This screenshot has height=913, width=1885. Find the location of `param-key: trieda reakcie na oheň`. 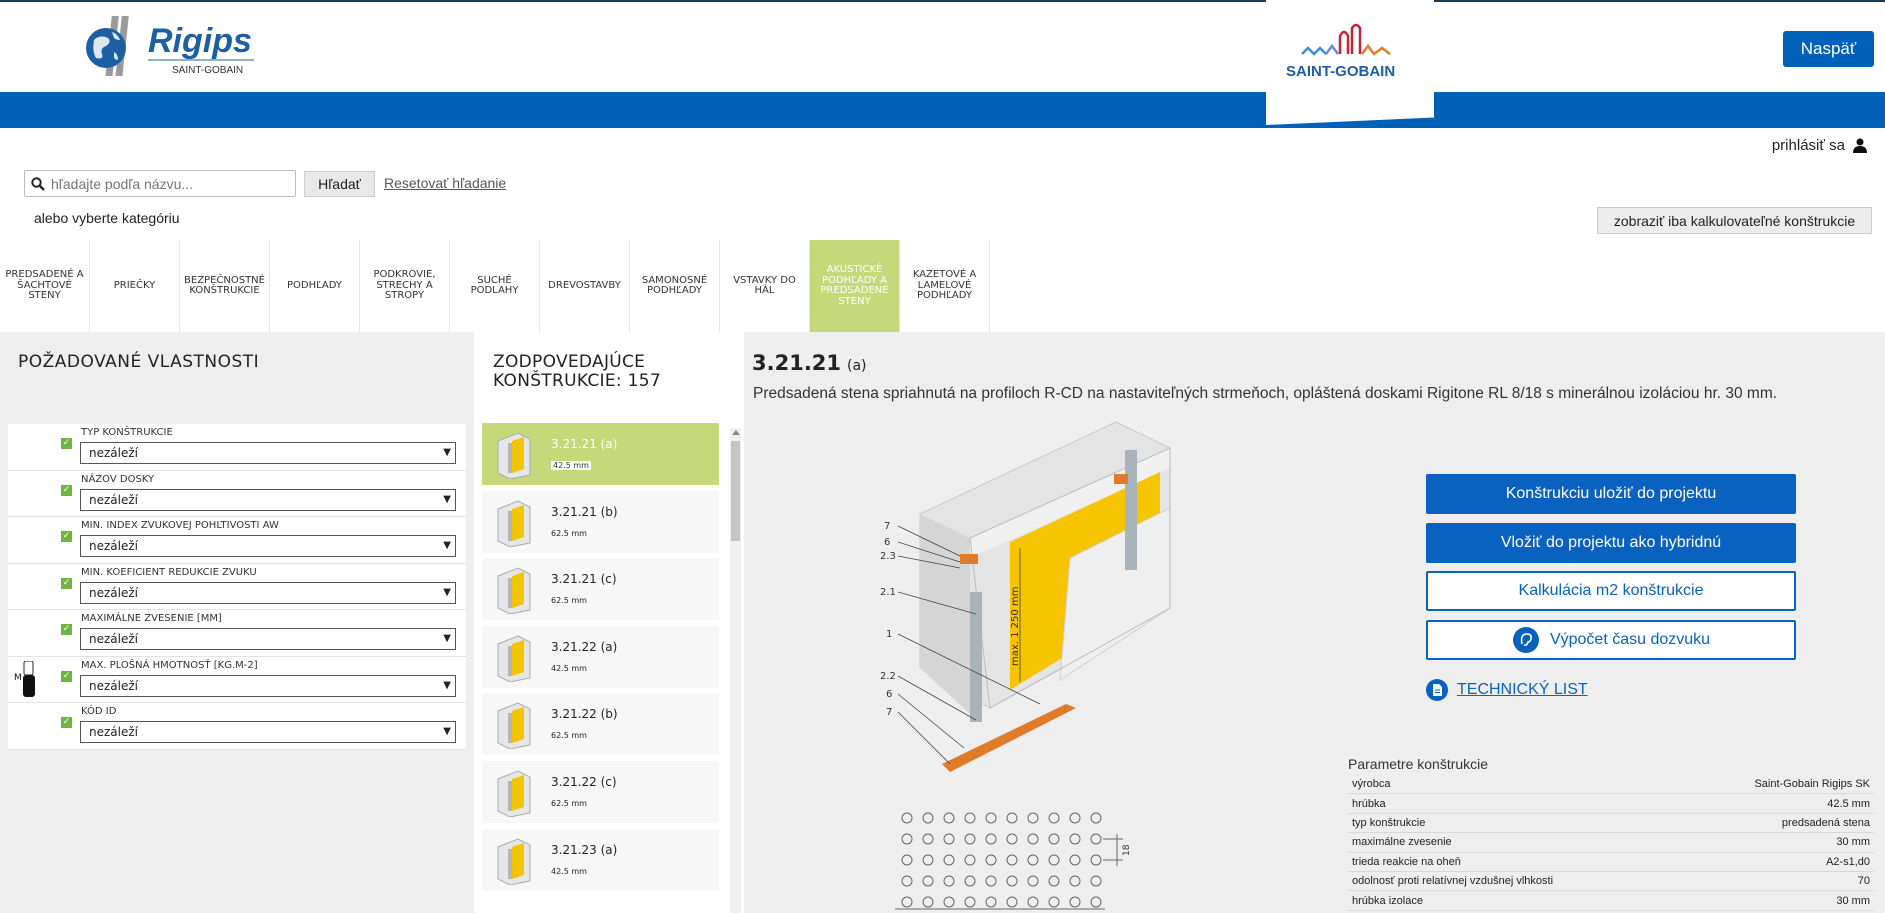

param-key: trieda reakcie na oheň is located at coordinates (1406, 861).